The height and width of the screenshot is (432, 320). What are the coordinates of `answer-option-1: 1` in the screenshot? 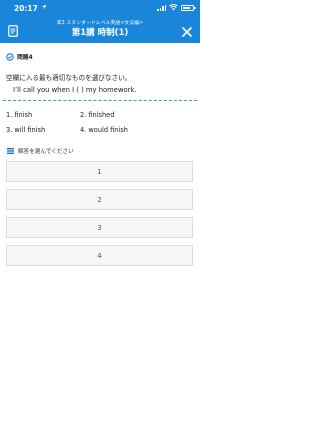 It's located at (99, 171).